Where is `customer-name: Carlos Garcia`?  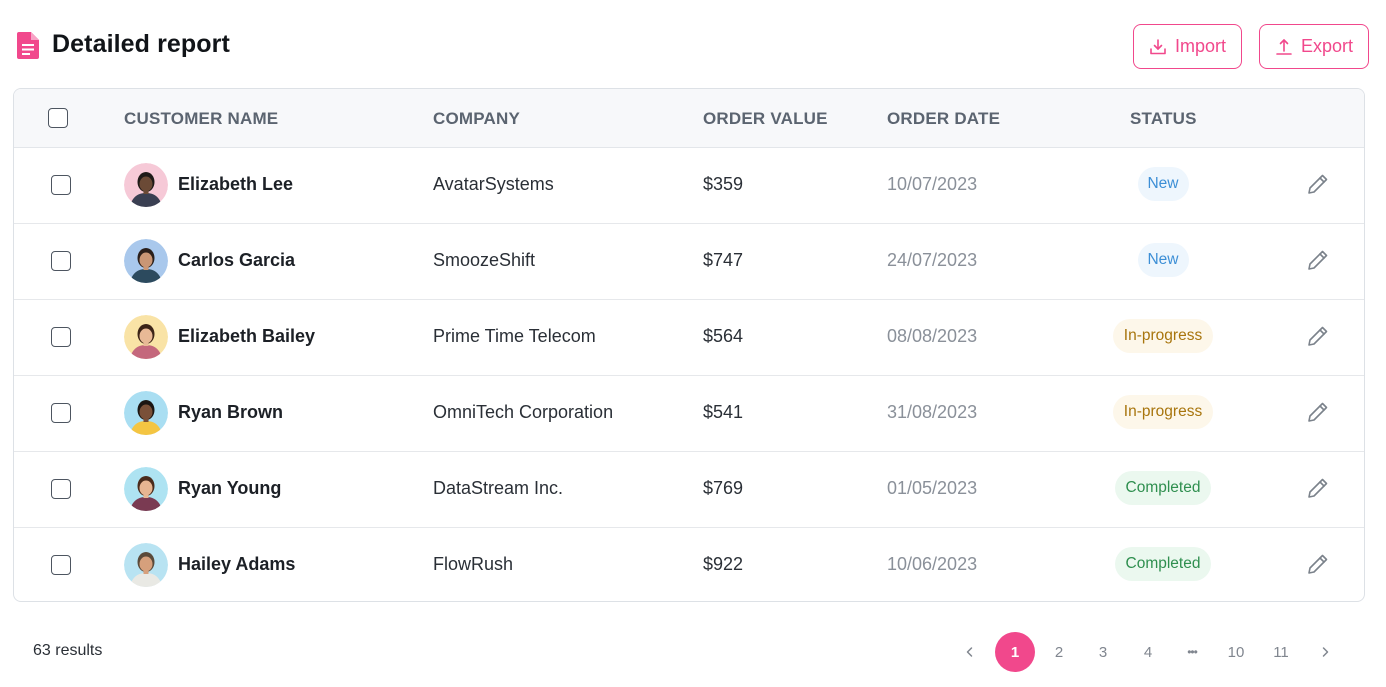
customer-name: Carlos Garcia is located at coordinates (237, 260).